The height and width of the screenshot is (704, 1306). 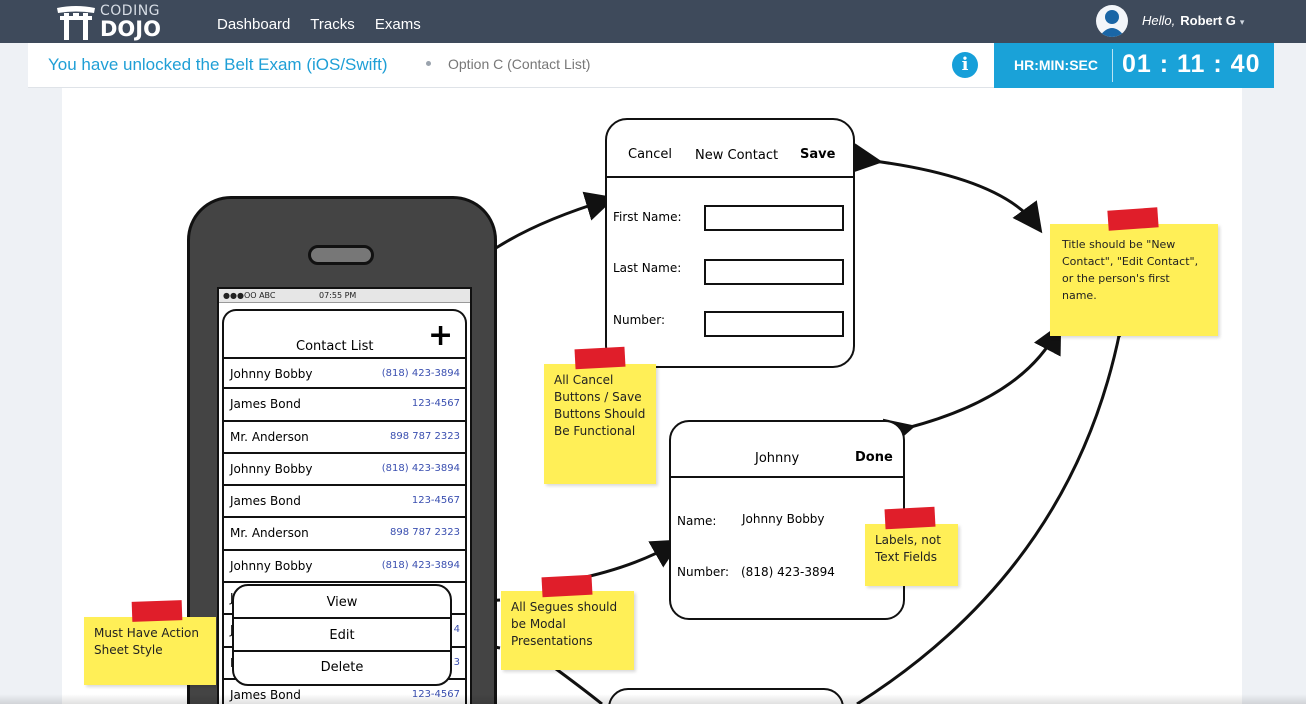 I want to click on chevron-down-icon: ▾, so click(x=1242, y=22).